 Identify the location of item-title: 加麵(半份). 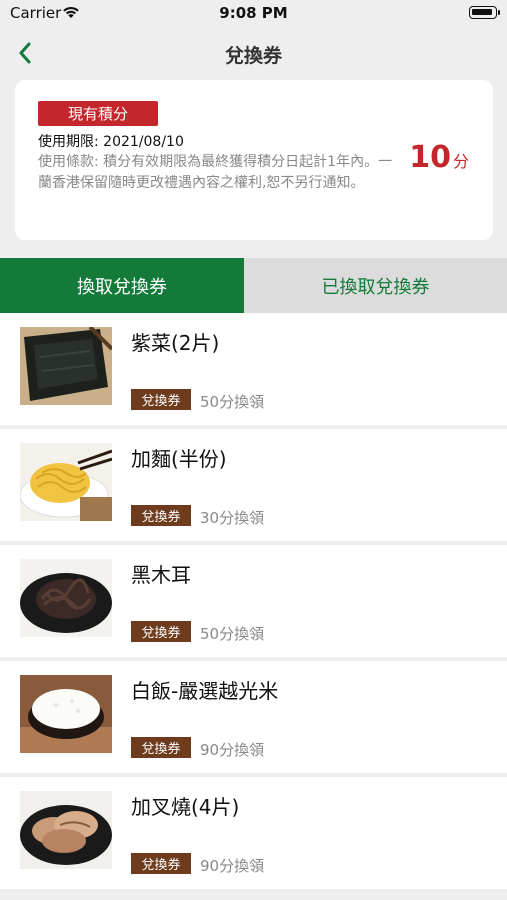
(179, 459).